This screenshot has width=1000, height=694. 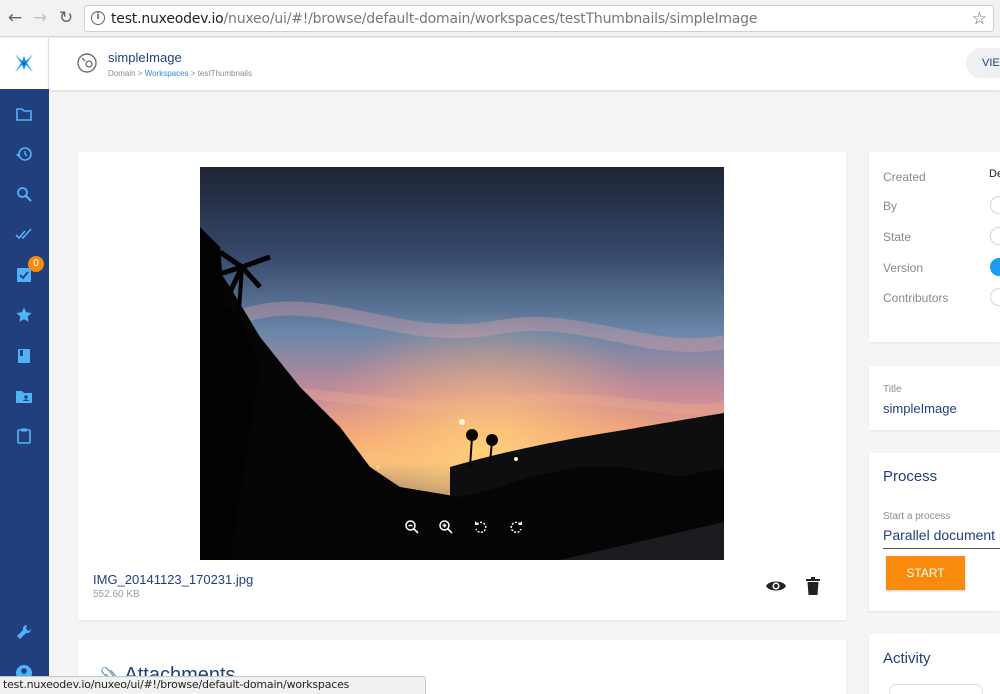 What do you see at coordinates (24, 114) in the screenshot?
I see `folder-icon` at bounding box center [24, 114].